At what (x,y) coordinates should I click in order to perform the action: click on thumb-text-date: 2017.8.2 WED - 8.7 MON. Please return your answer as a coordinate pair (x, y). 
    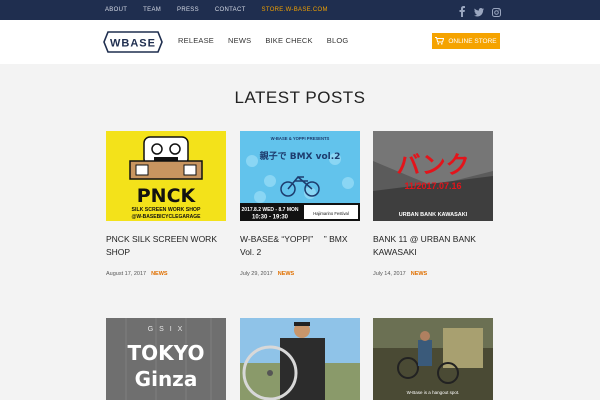
    Looking at the image, I should click on (270, 210).